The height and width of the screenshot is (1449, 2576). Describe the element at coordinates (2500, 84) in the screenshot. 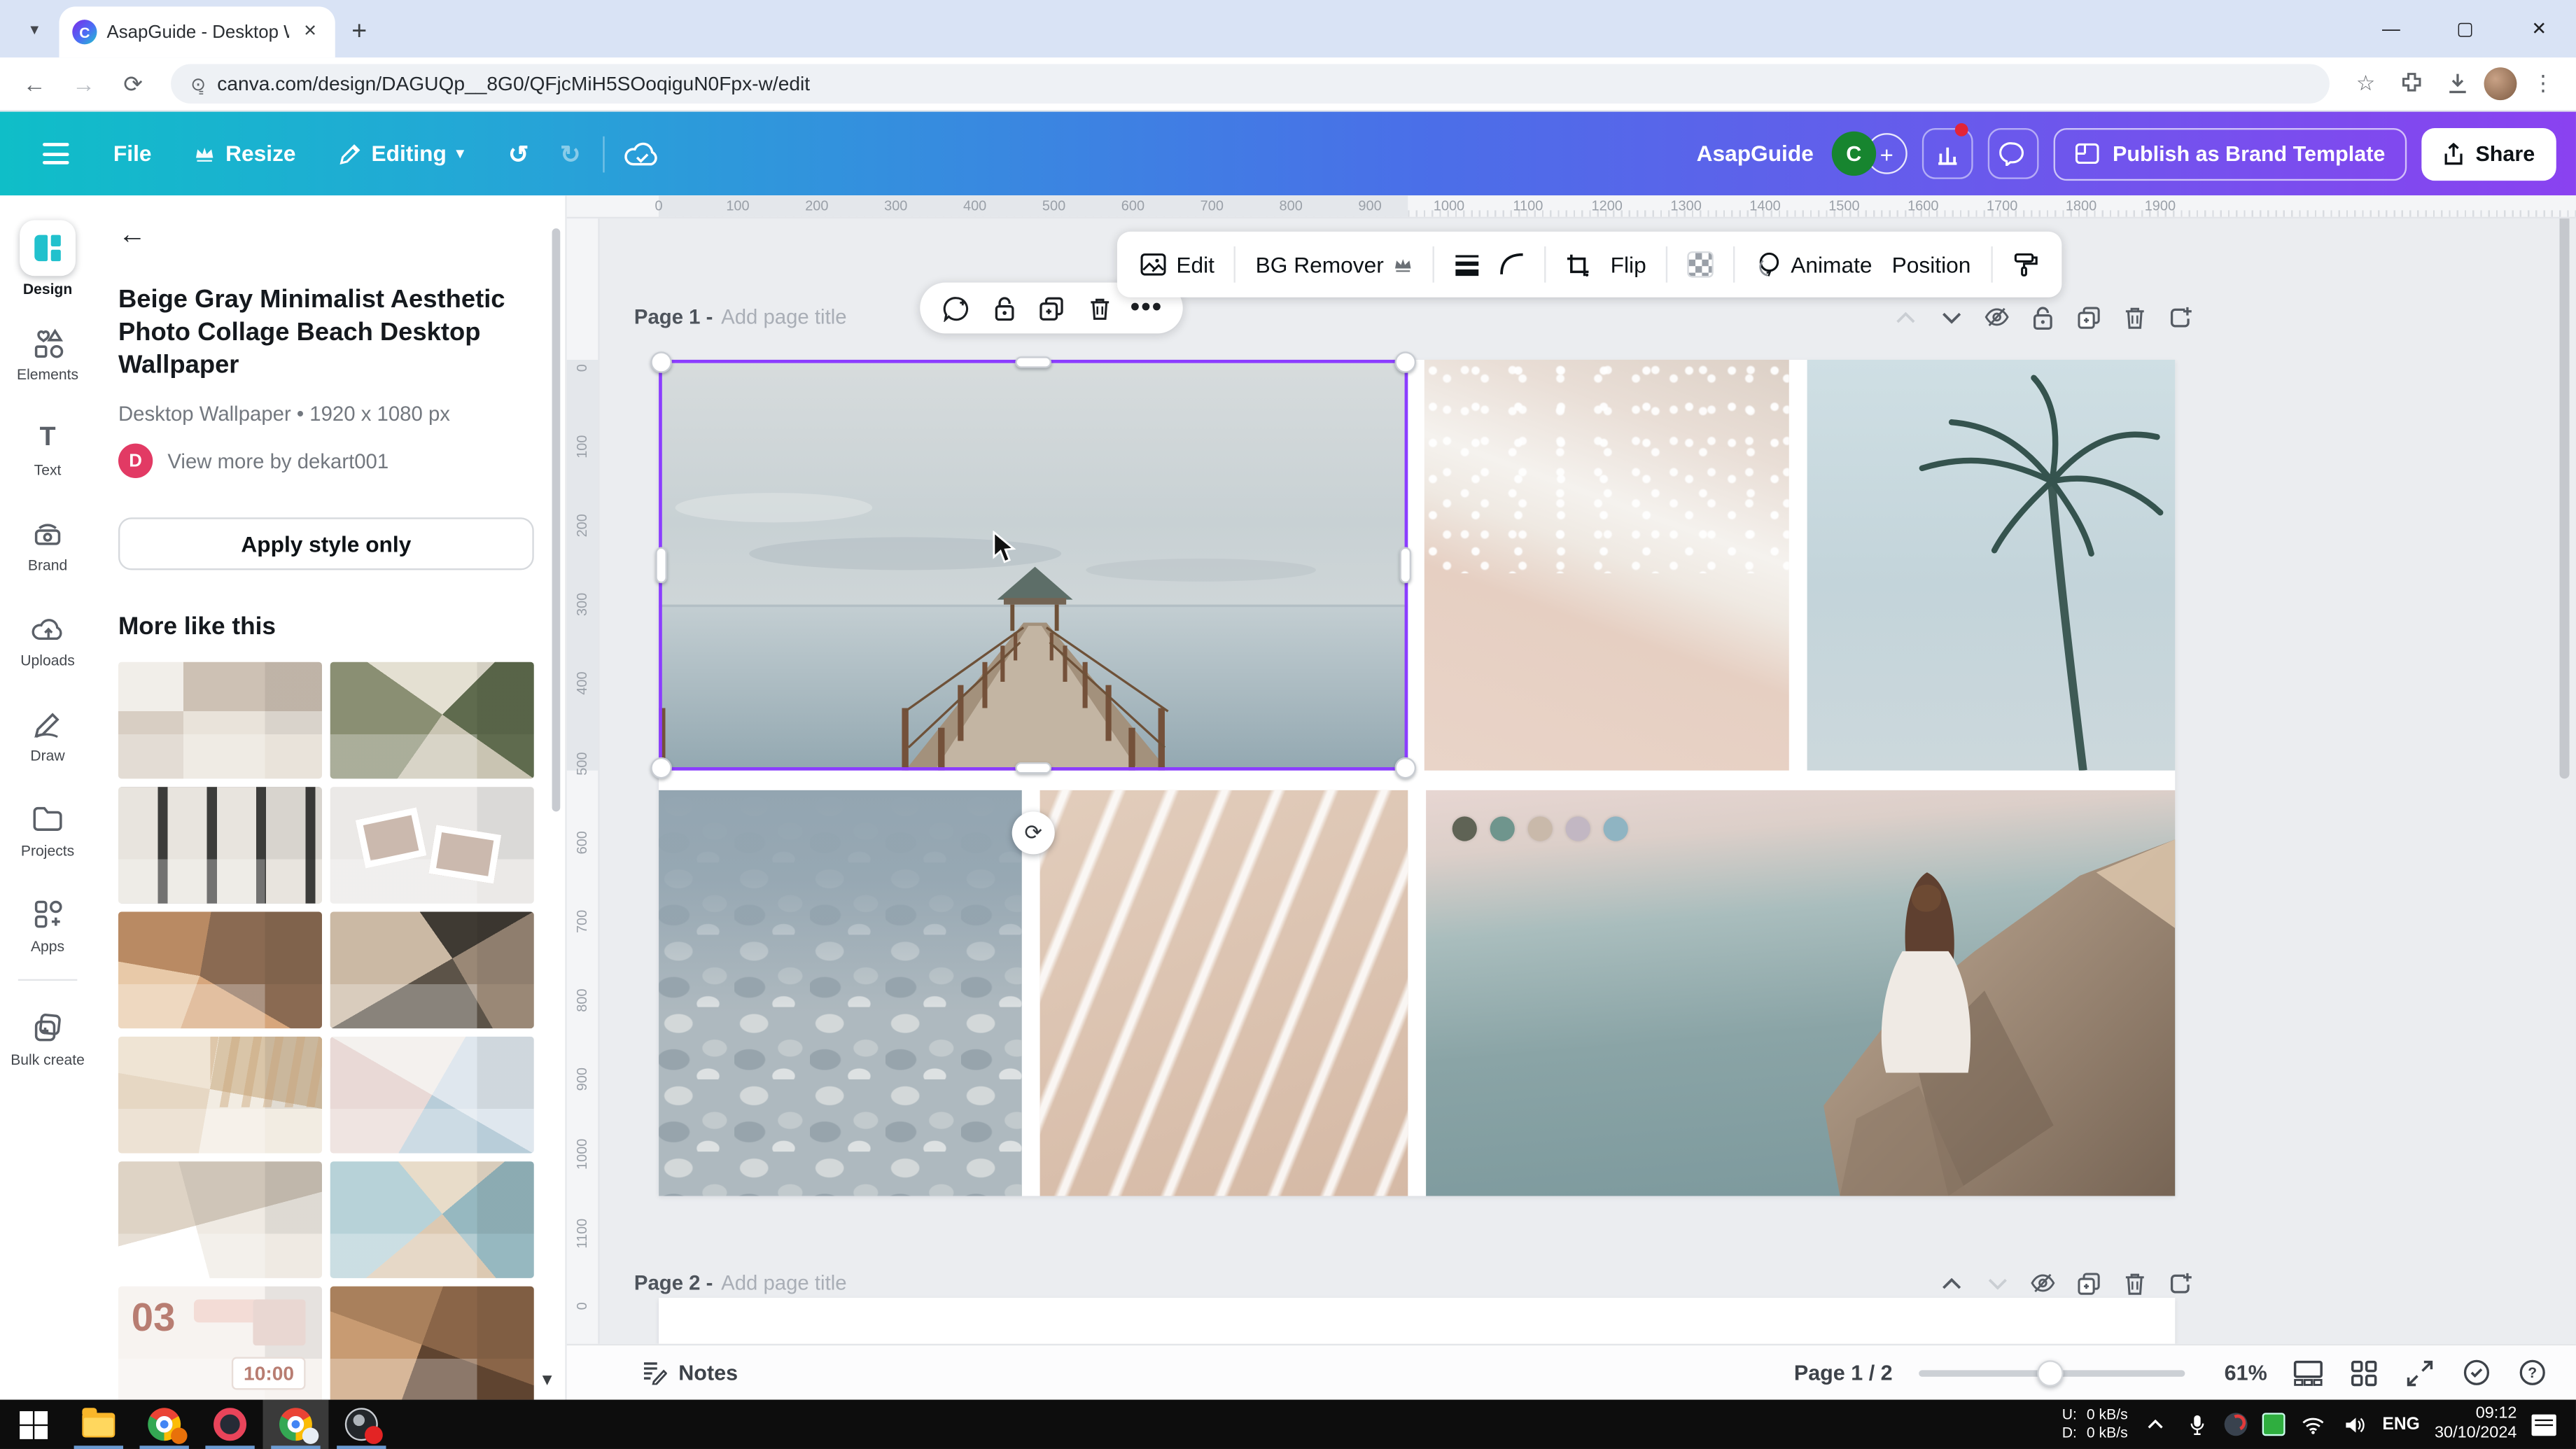

I see `browser-profile-avatar` at that location.